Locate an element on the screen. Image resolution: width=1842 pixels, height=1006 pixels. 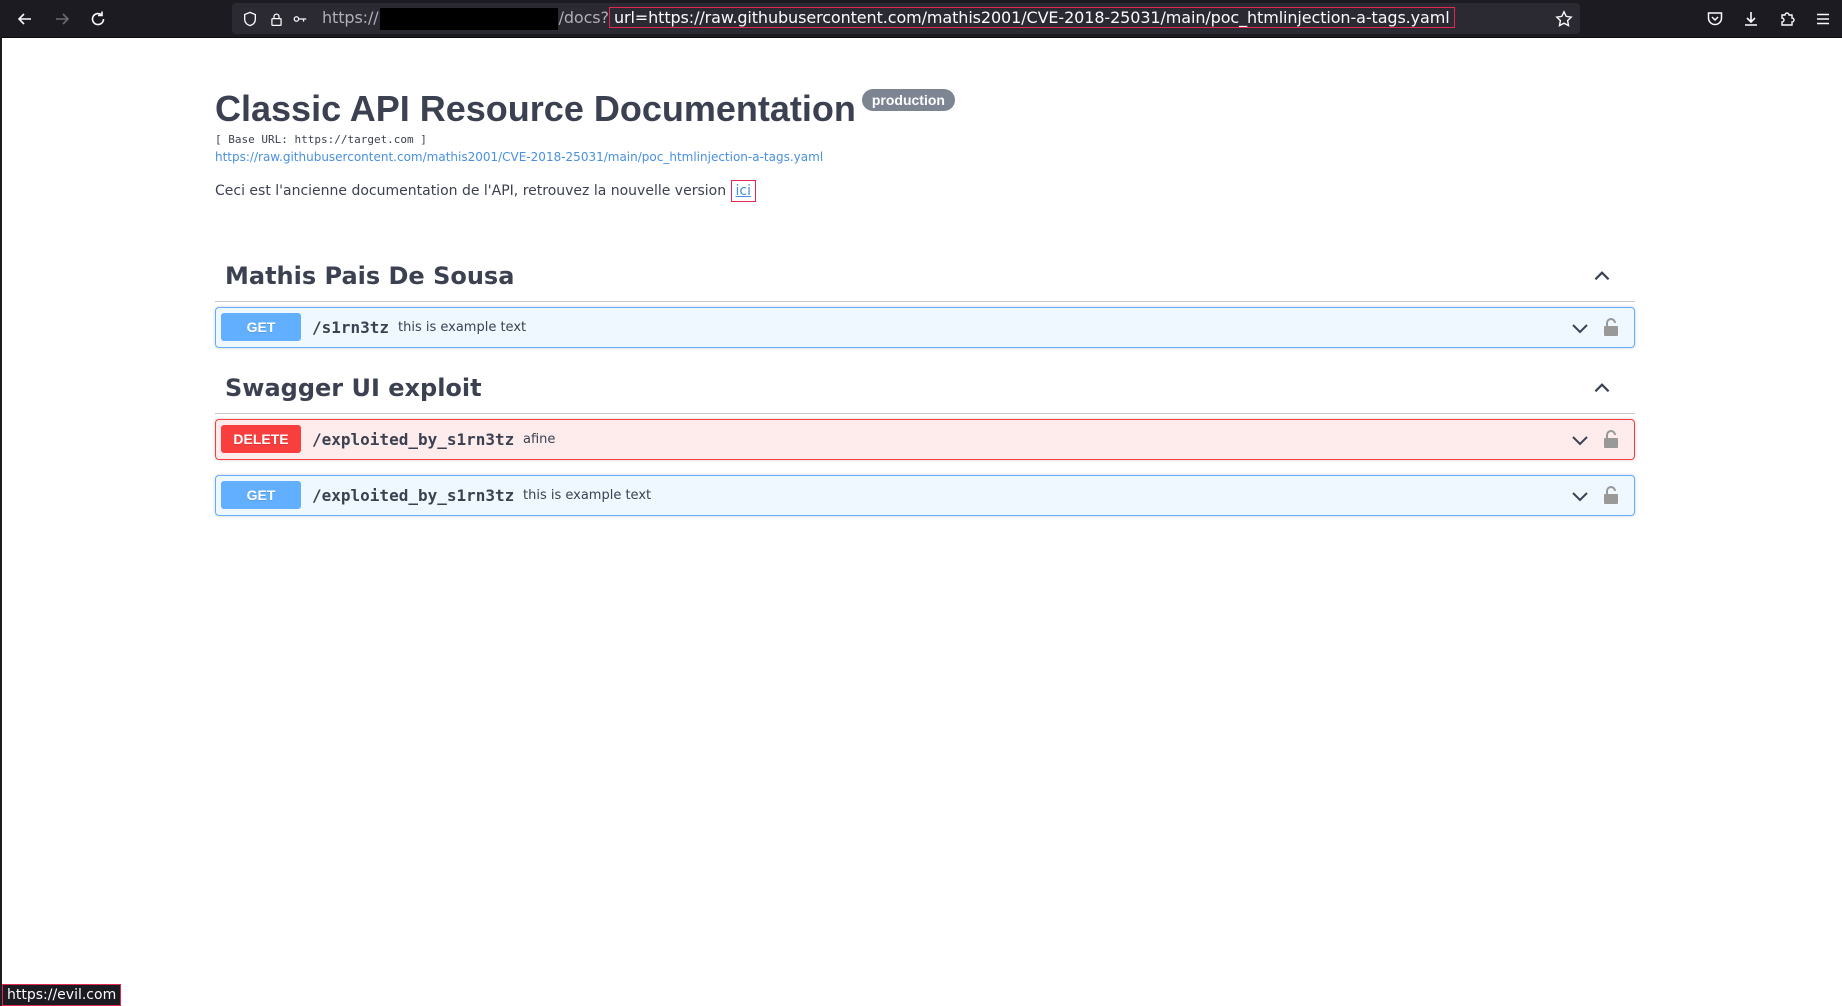
shield-icon is located at coordinates (250, 19).